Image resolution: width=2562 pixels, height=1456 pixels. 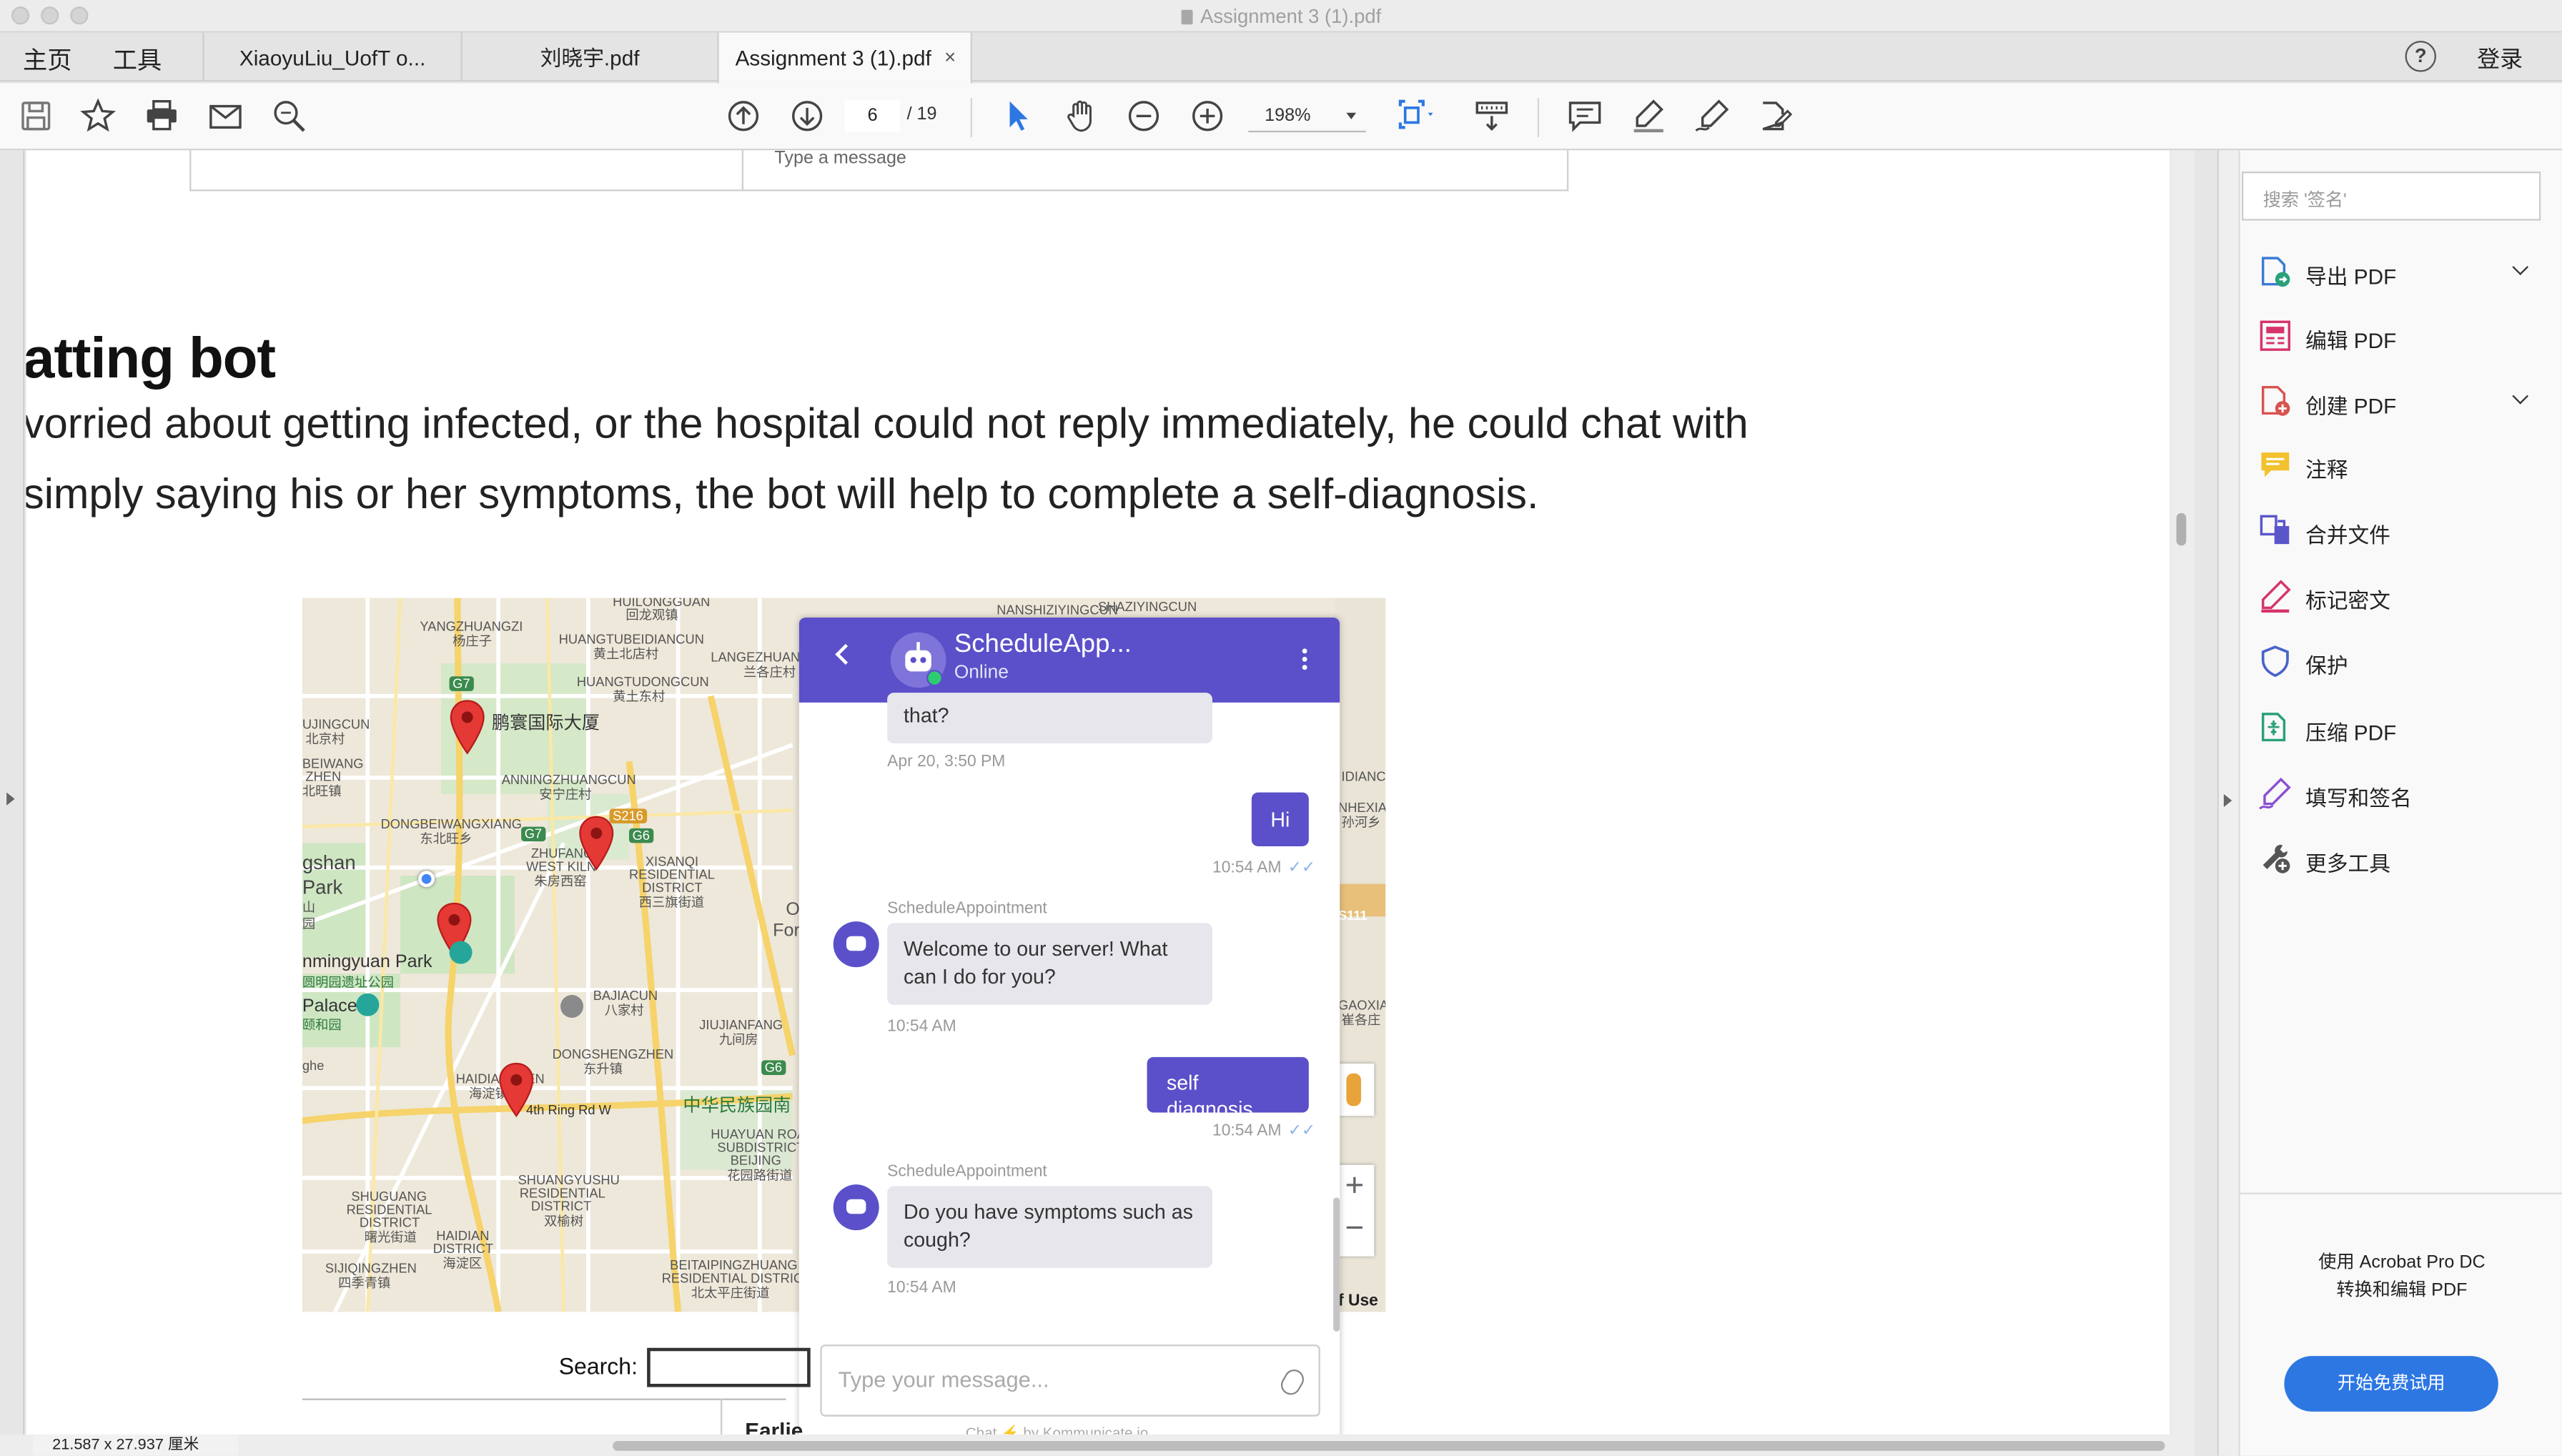 What do you see at coordinates (921, 1288) in the screenshot?
I see `message-timestamp: 10:54 AM` at bounding box center [921, 1288].